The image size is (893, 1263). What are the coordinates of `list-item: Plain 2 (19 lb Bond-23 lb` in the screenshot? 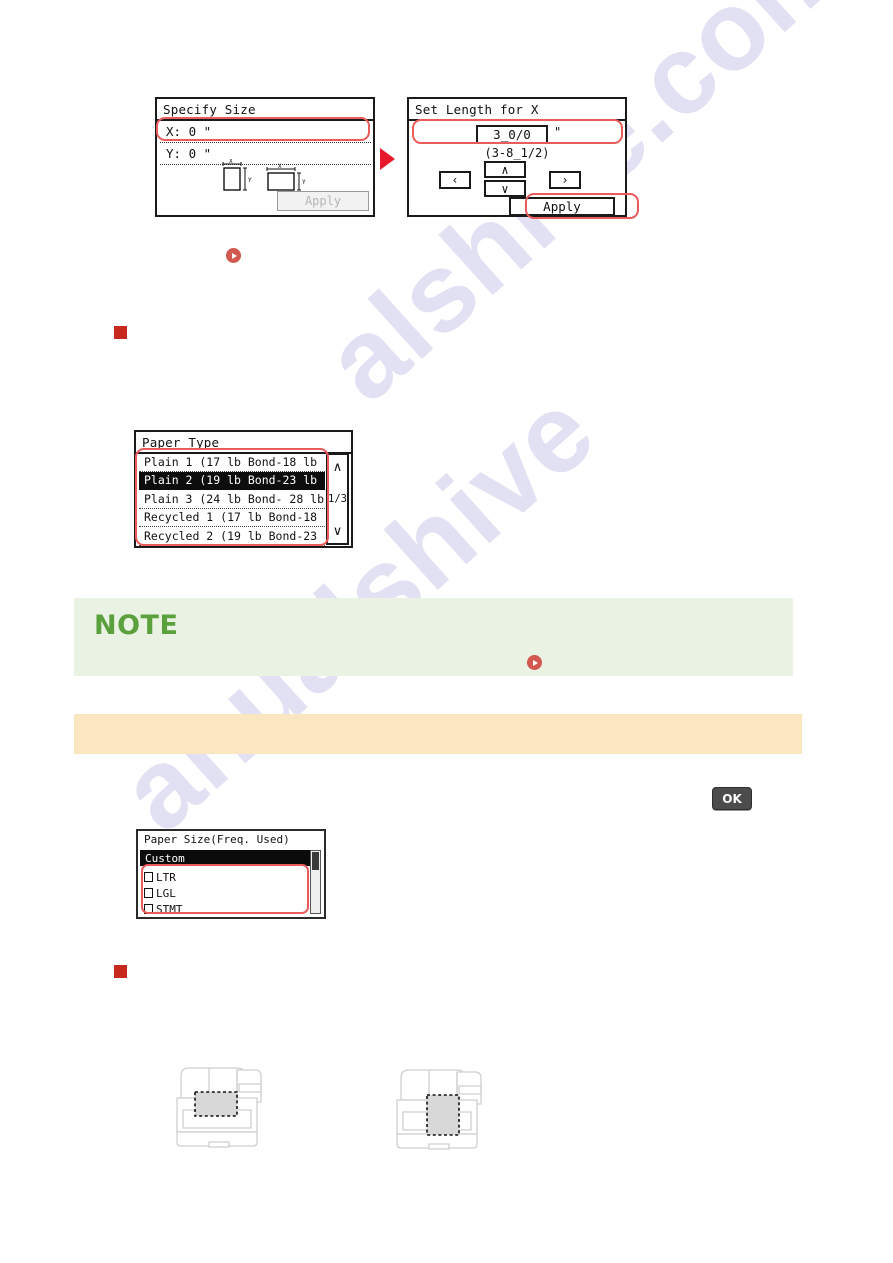 It's located at (232, 480).